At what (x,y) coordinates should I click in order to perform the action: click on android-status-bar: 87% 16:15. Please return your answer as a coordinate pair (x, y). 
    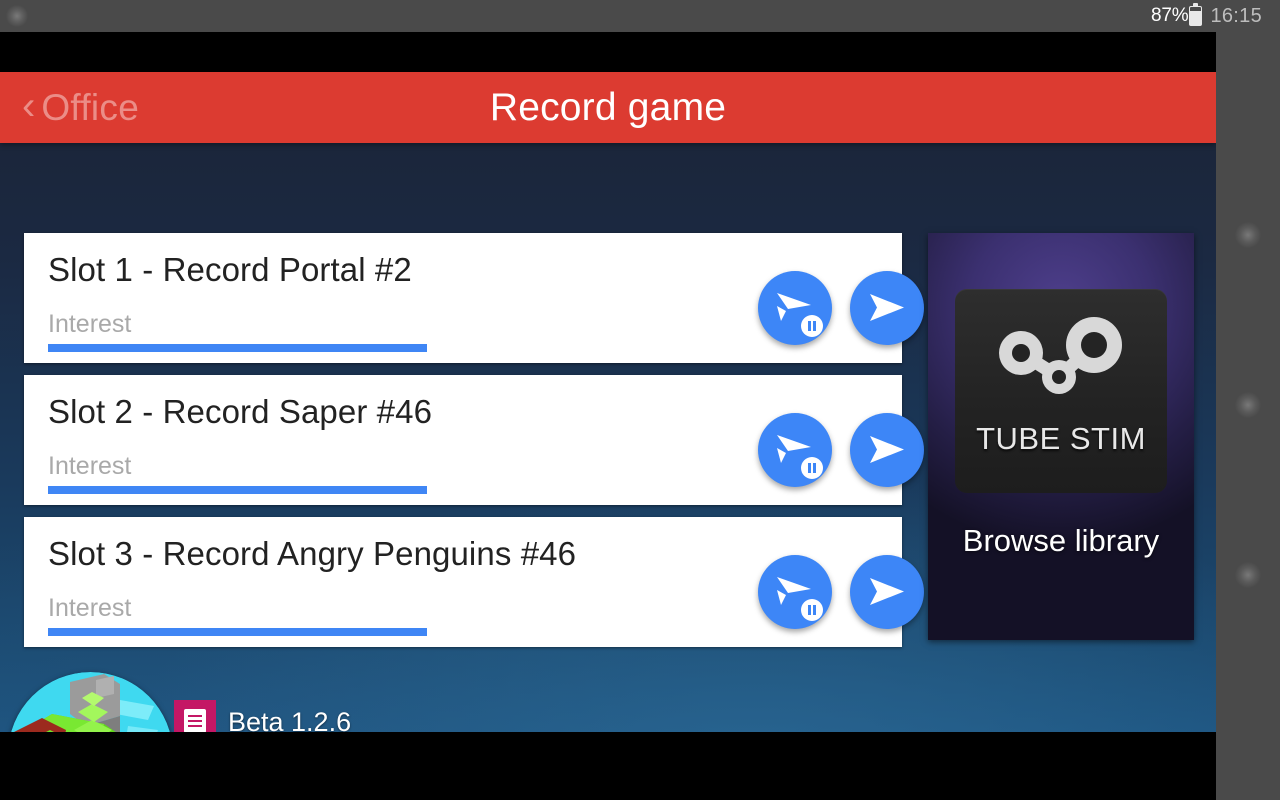
    Looking at the image, I should click on (640, 16).